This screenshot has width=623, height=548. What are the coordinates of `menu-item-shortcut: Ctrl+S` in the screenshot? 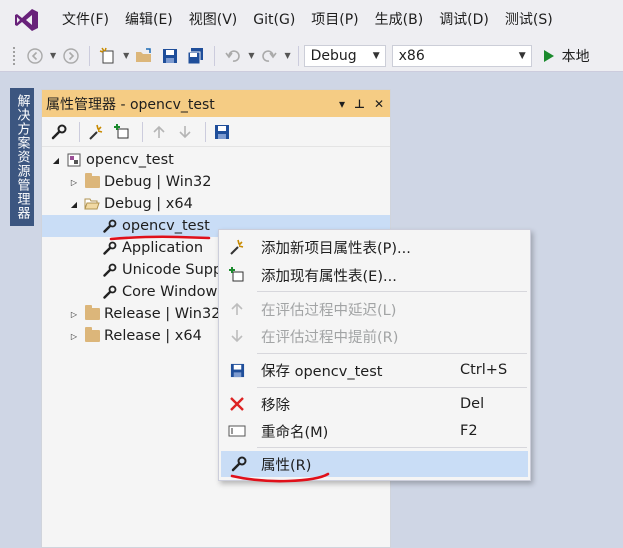 It's located at (484, 370).